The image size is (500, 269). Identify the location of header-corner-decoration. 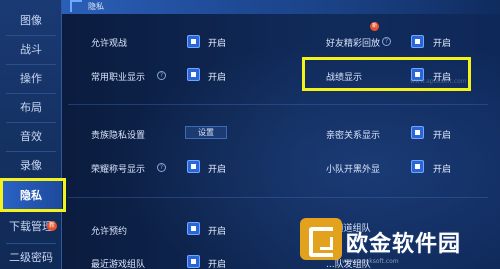
(76, 6).